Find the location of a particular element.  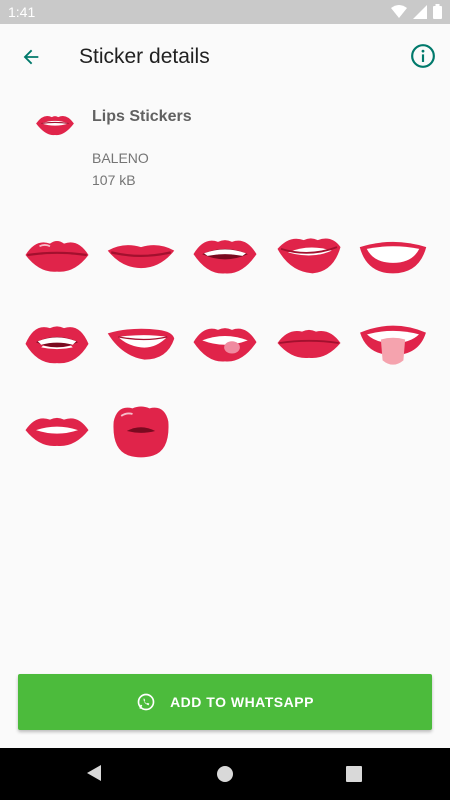

status-bar: 1:41 is located at coordinates (225, 12).